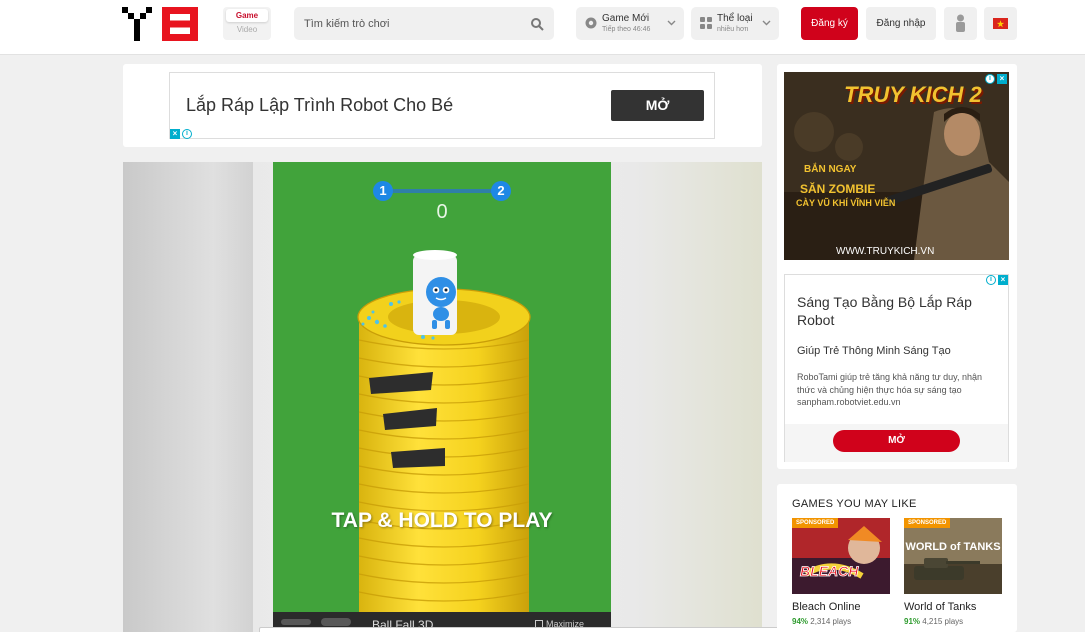 This screenshot has width=1085, height=632. I want to click on developer-logo, so click(316, 622).